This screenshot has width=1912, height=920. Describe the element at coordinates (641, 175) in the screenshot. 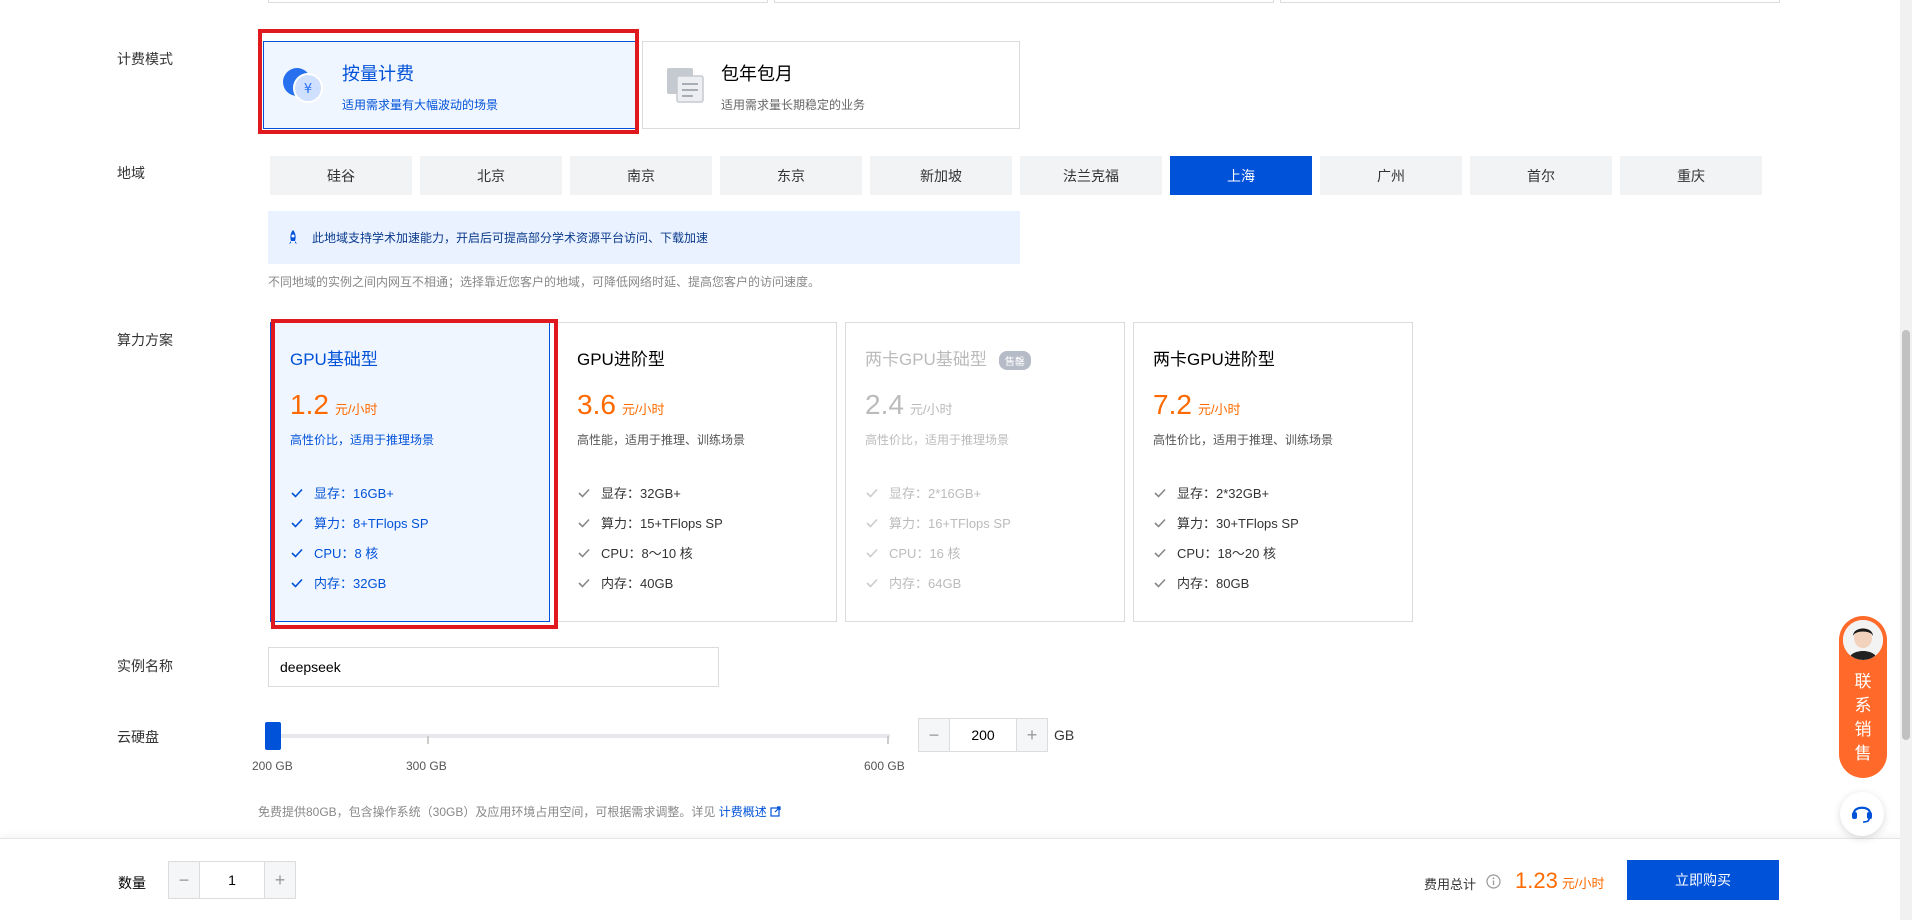

I see `region-nanjing: 南京` at that location.